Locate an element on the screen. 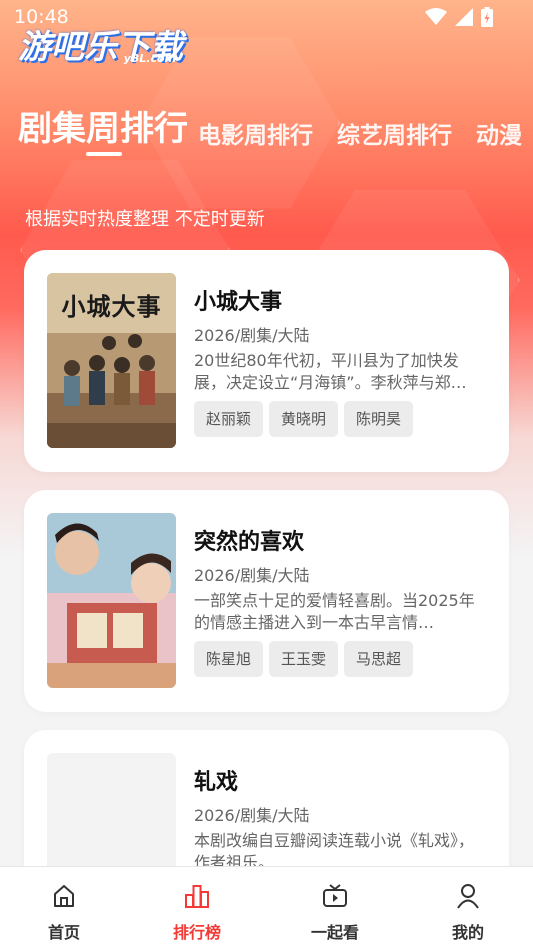  nav-watch-together: 一起看 is located at coordinates (335, 907).